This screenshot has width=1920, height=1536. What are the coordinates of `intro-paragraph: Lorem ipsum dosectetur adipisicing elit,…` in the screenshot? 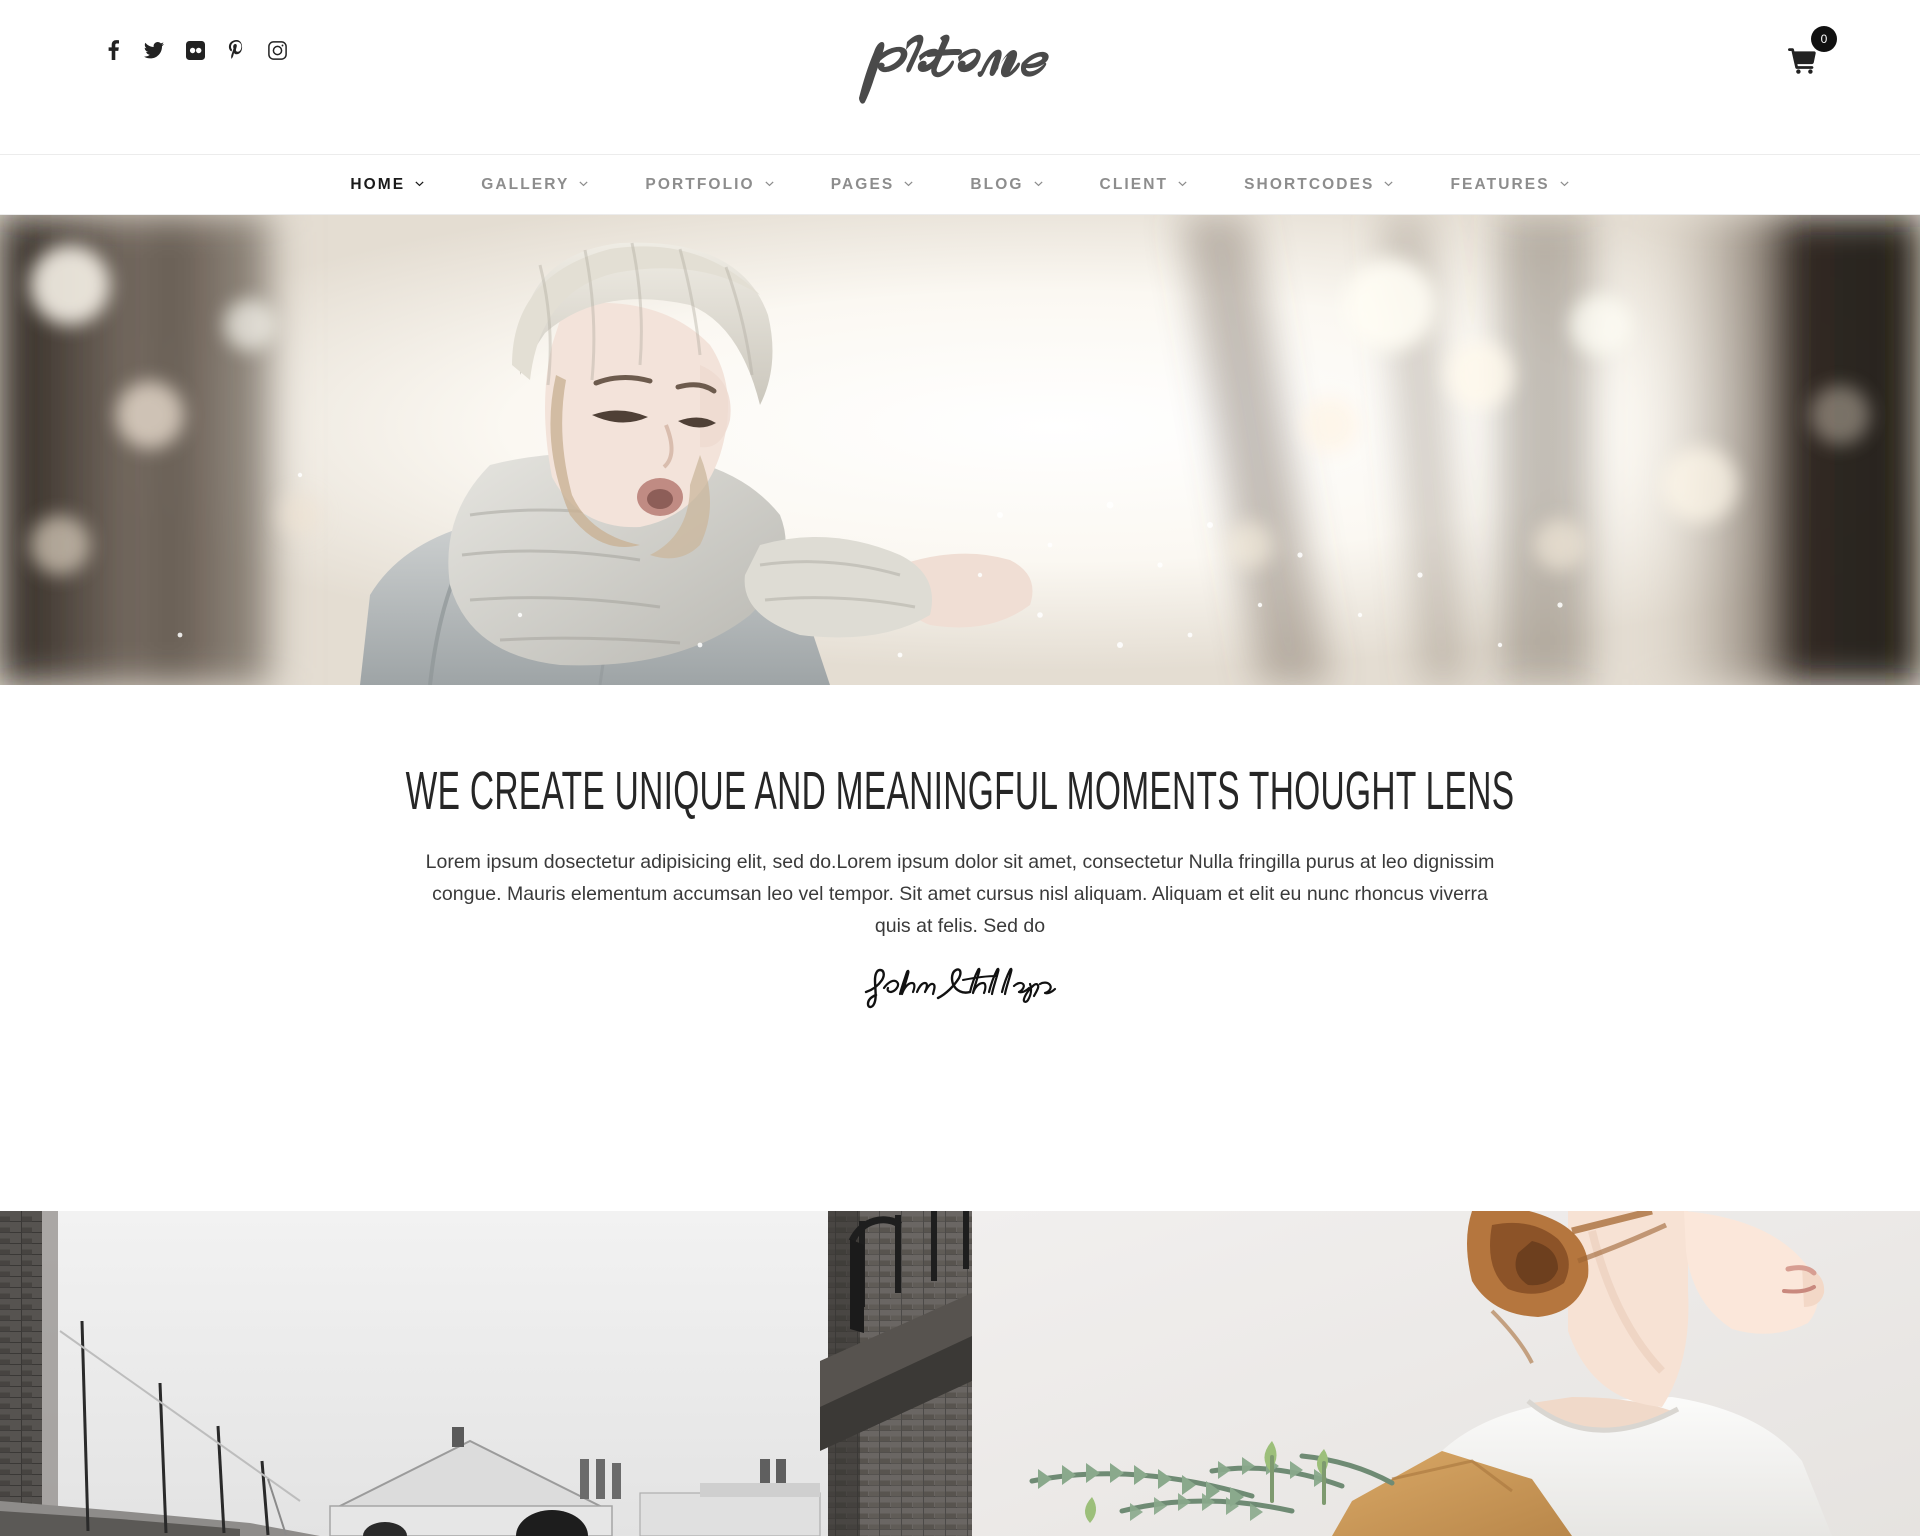 It's located at (960, 893).